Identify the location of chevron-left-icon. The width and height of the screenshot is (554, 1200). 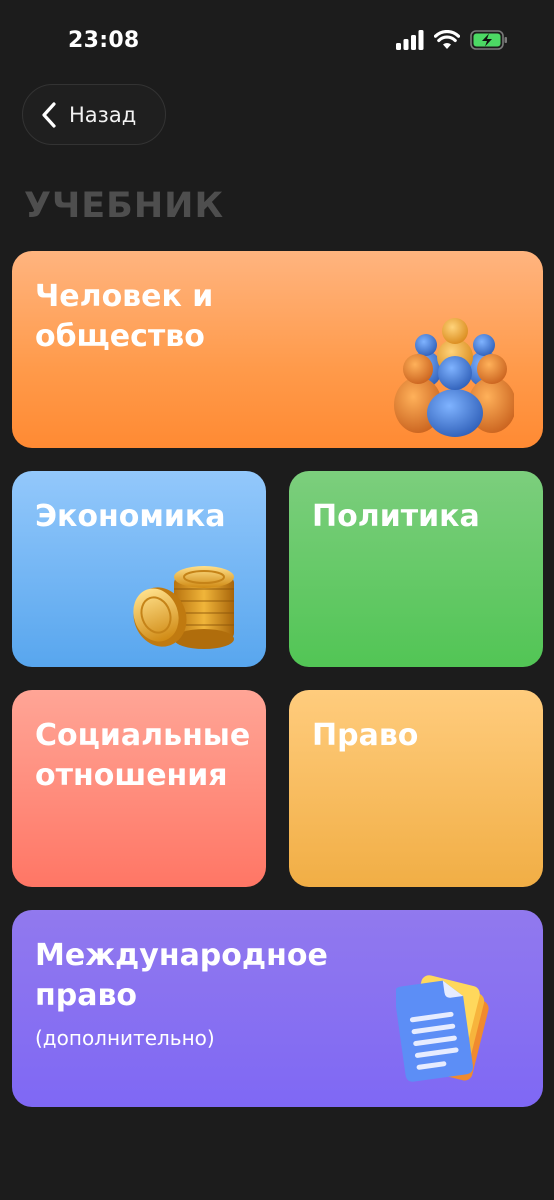
(49, 114).